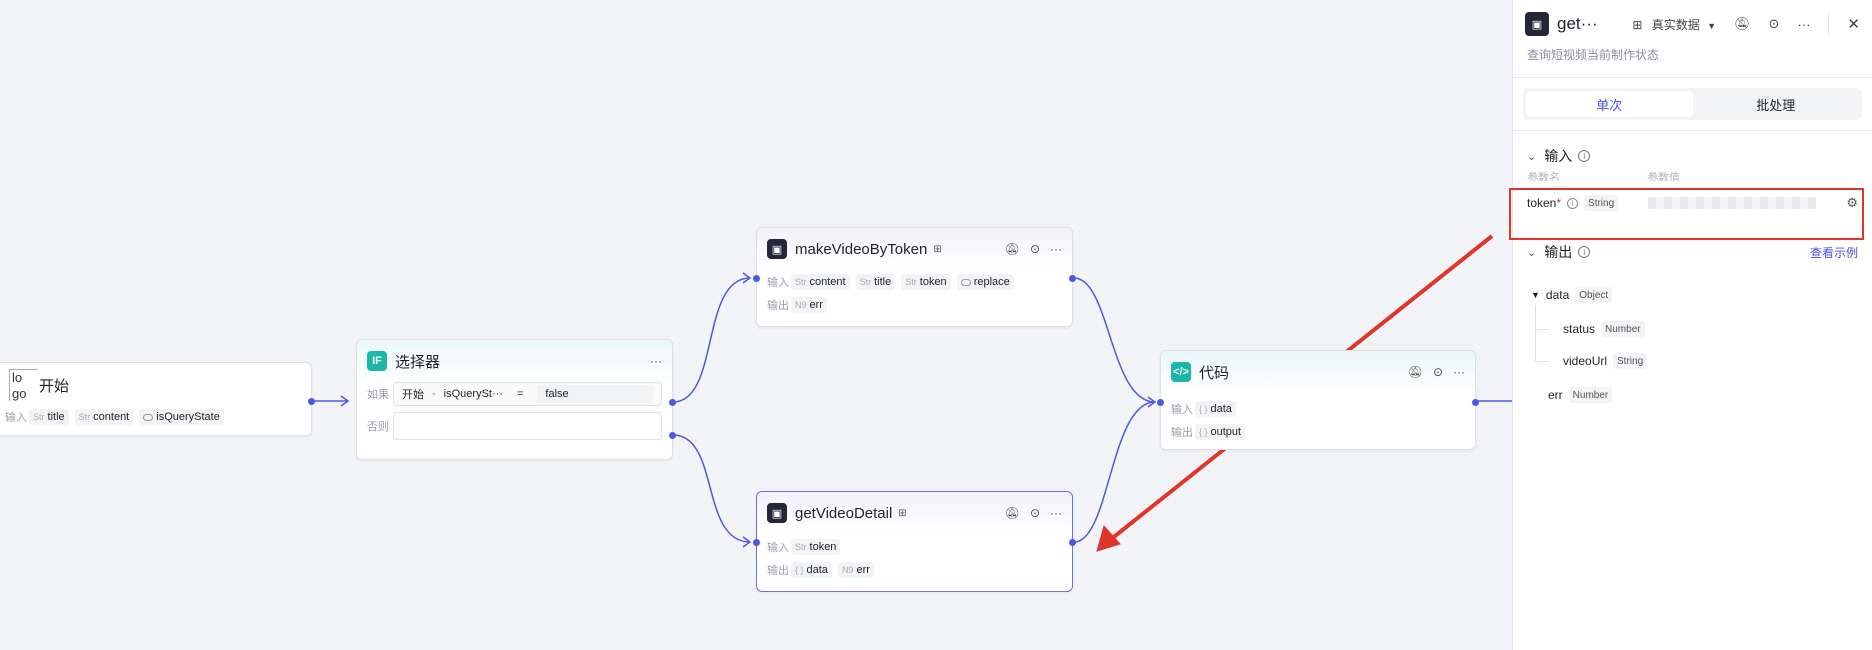  I want to click on if-icon: IF, so click(377, 361).